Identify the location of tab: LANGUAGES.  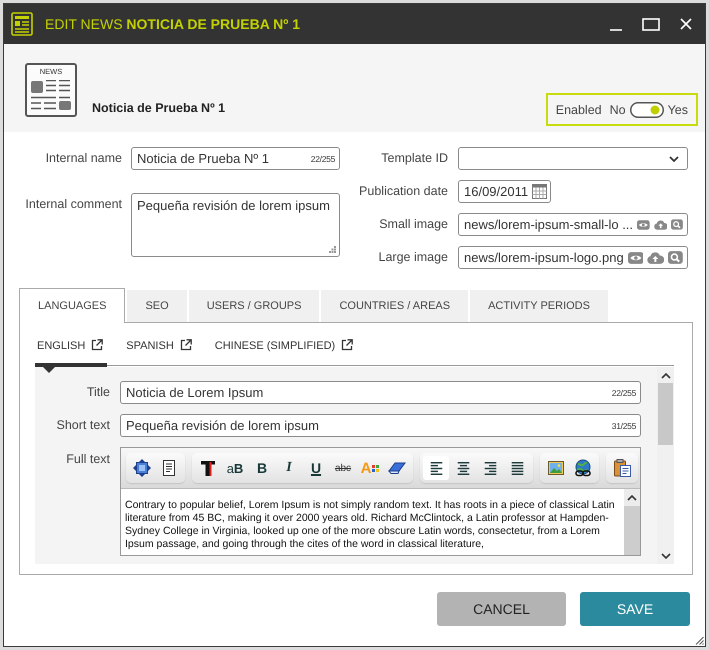
(72, 305).